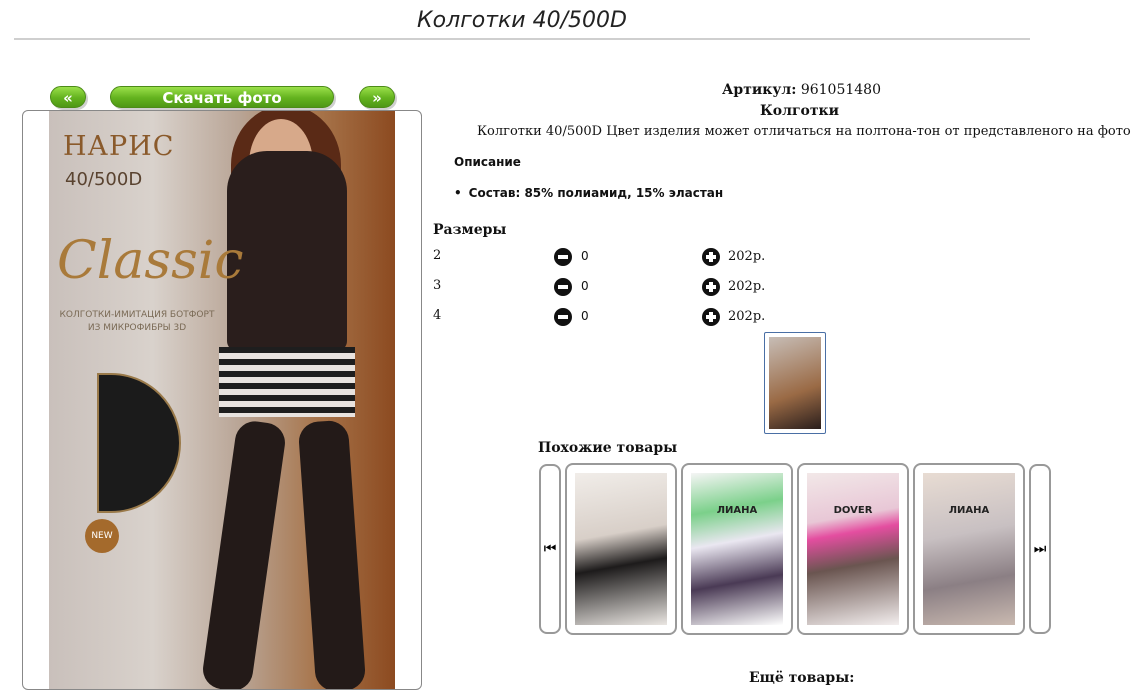 Image resolution: width=1132 pixels, height=690 pixels. What do you see at coordinates (104, 179) in the screenshot?
I see `package-density: 40/500D` at bounding box center [104, 179].